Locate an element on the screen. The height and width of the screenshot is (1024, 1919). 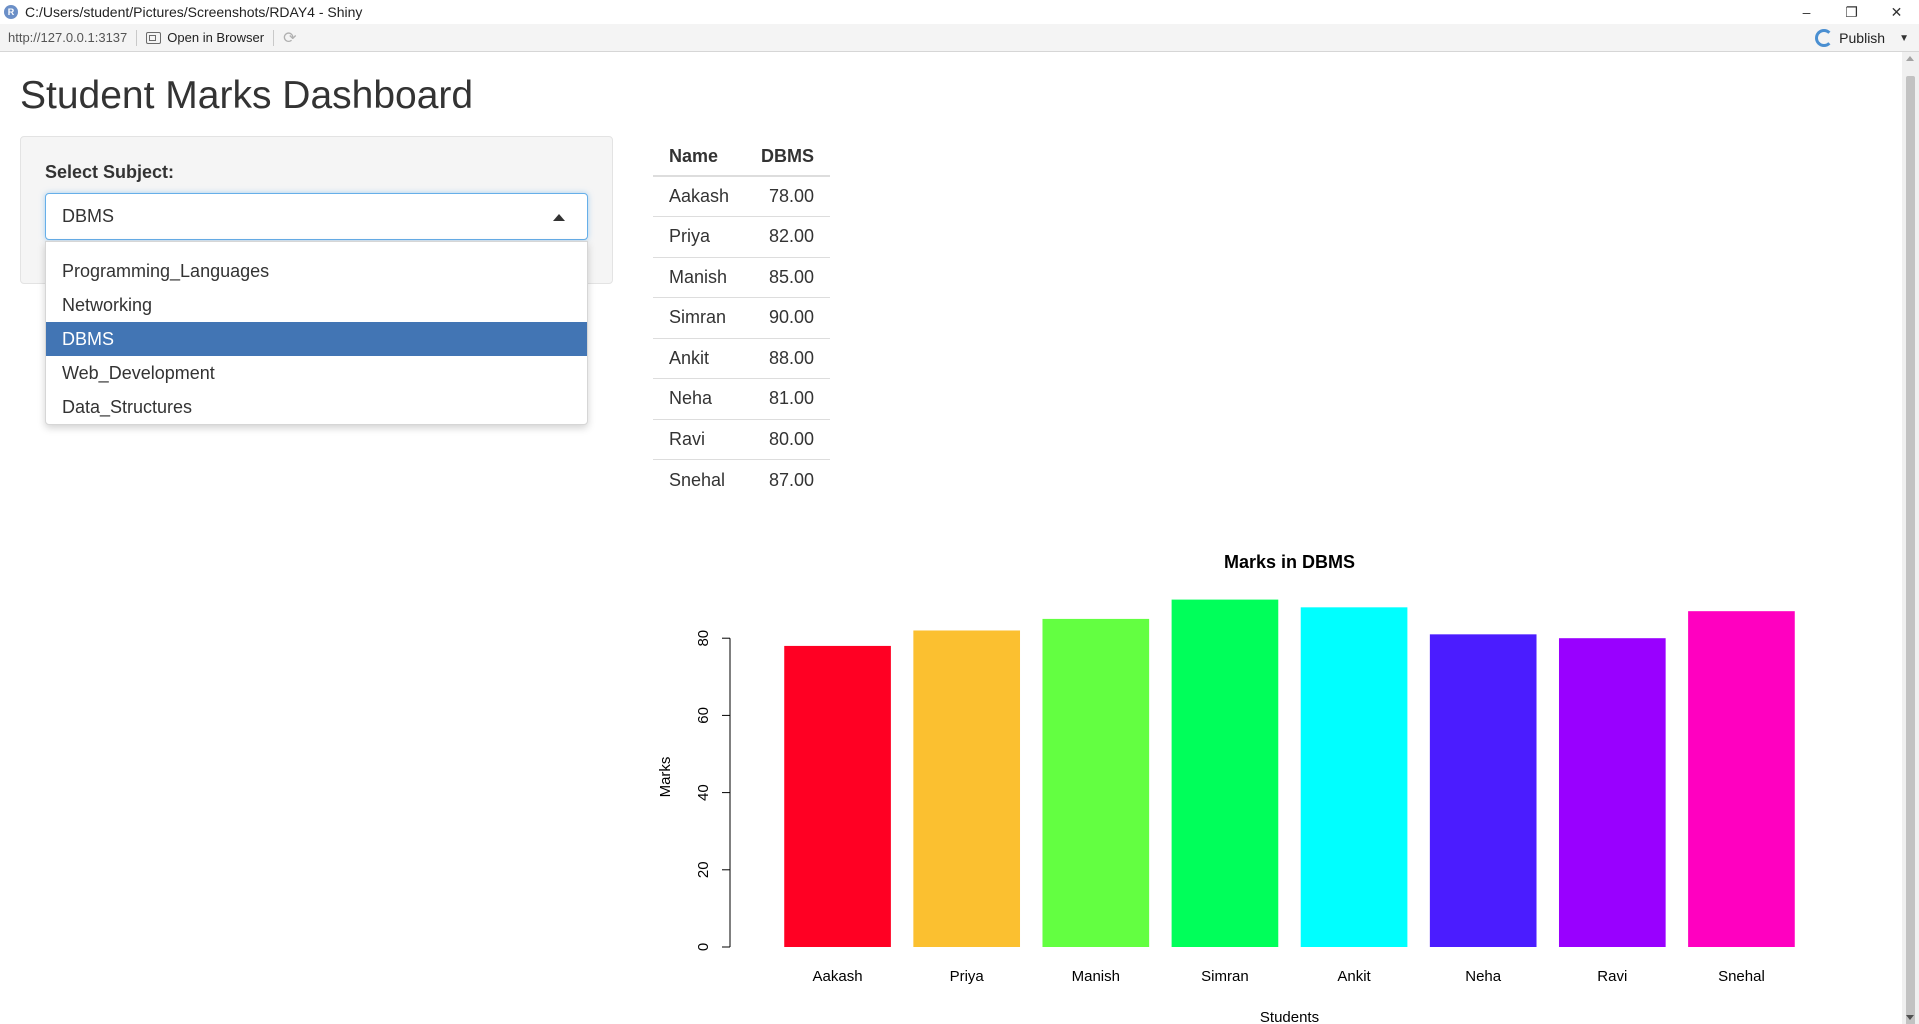
x-tick-label: Priya is located at coordinates (967, 976).